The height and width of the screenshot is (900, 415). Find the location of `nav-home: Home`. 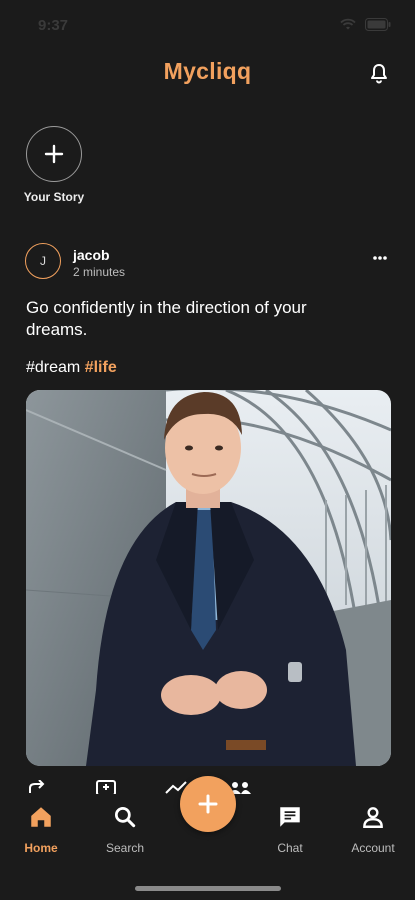

nav-home: Home is located at coordinates (41, 829).